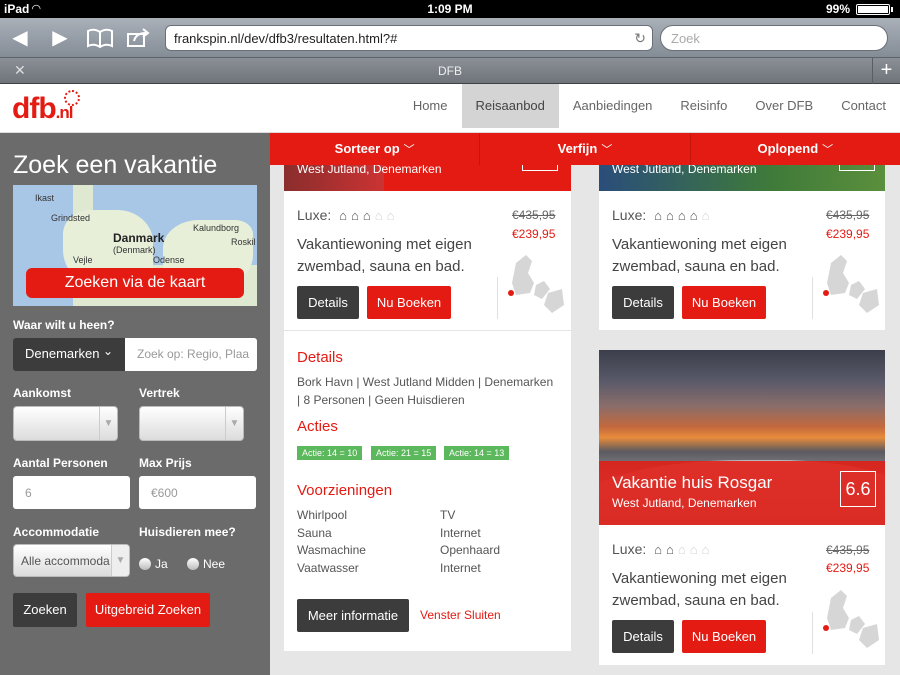 This screenshot has width=900, height=675. I want to click on arrival-select: ▼, so click(65, 423).